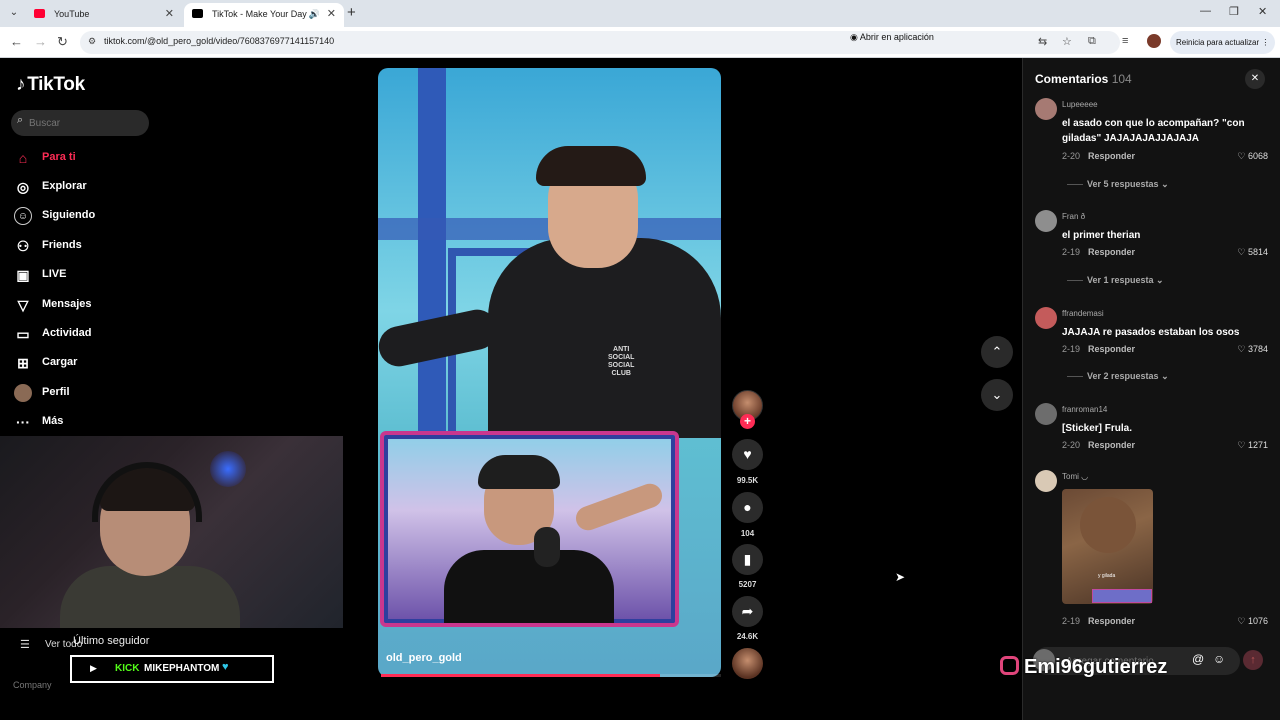 This screenshot has height=720, width=1280. I want to click on open-in-app-button: ◉ Abrir en aplicación, so click(892, 37).